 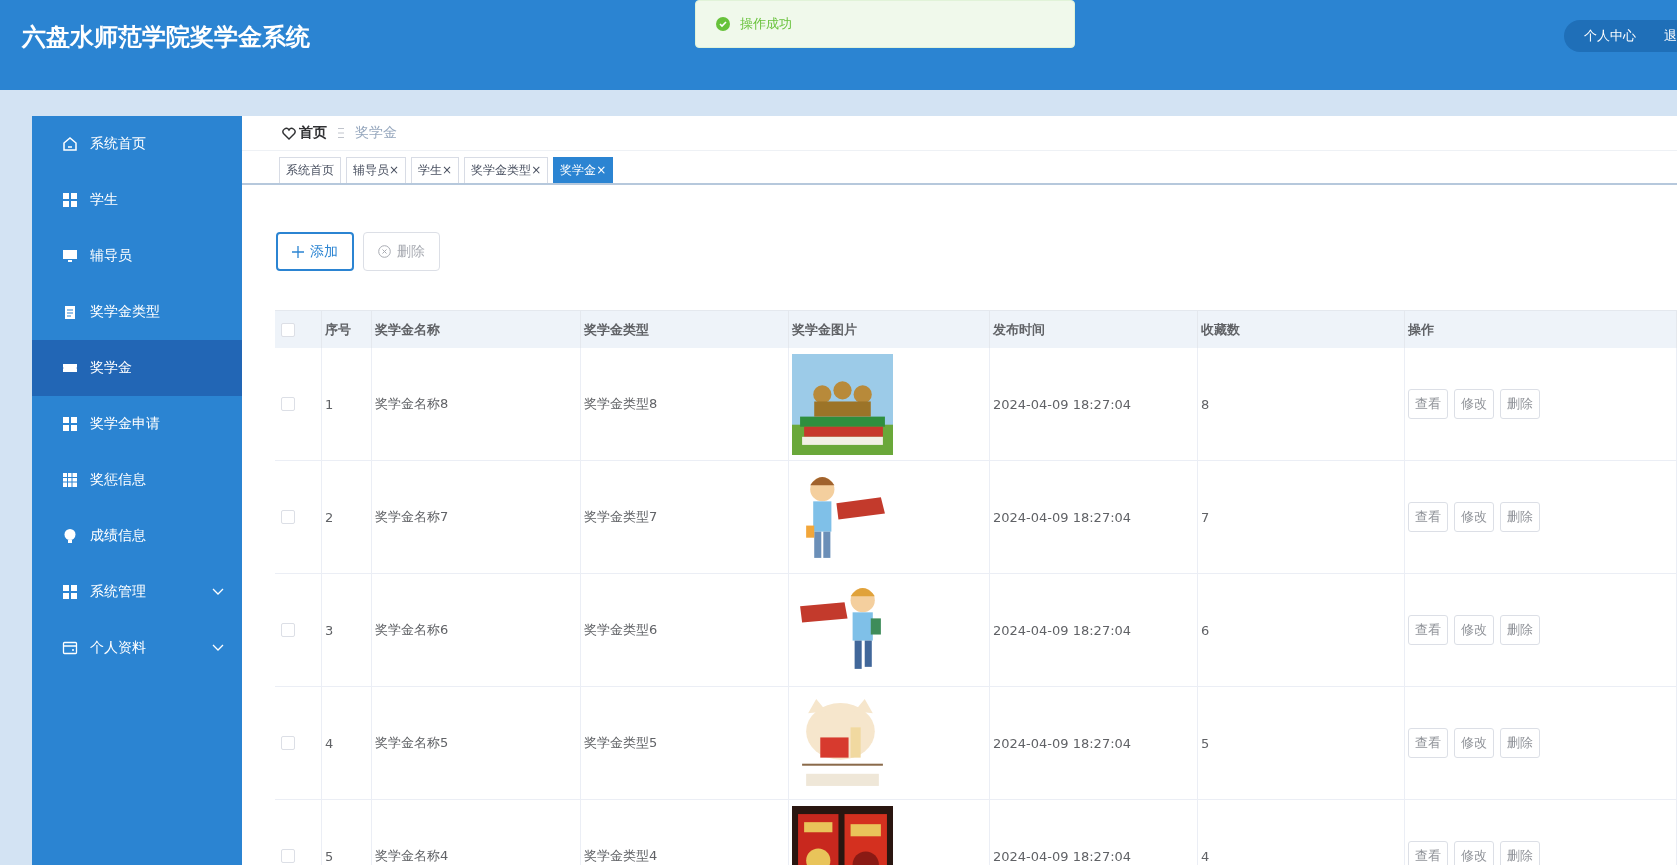 I want to click on sidebar-item: 辅导员, so click(x=137, y=256).